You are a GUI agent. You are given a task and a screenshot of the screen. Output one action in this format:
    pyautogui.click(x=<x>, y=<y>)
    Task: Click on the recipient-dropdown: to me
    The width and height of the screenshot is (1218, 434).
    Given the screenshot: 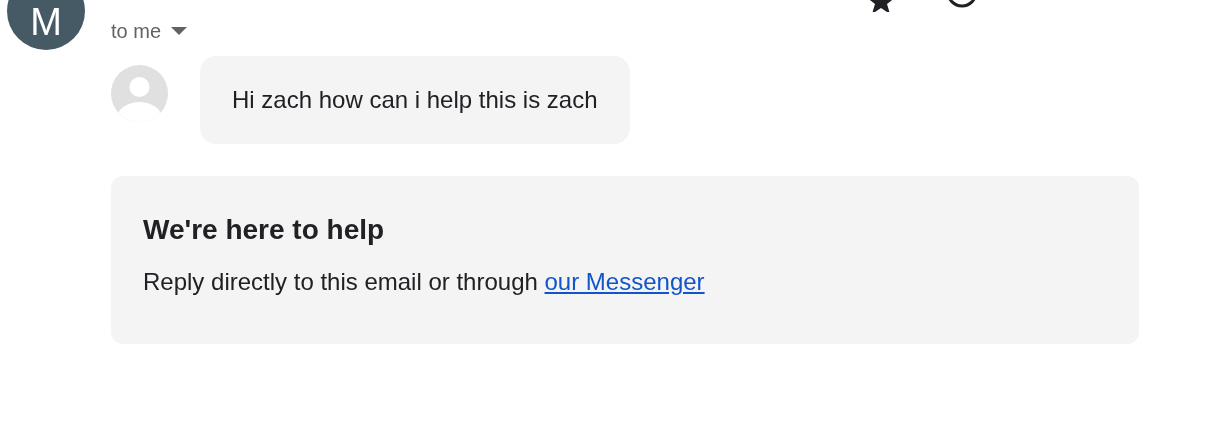 What is the action you would take?
    pyautogui.click(x=149, y=31)
    